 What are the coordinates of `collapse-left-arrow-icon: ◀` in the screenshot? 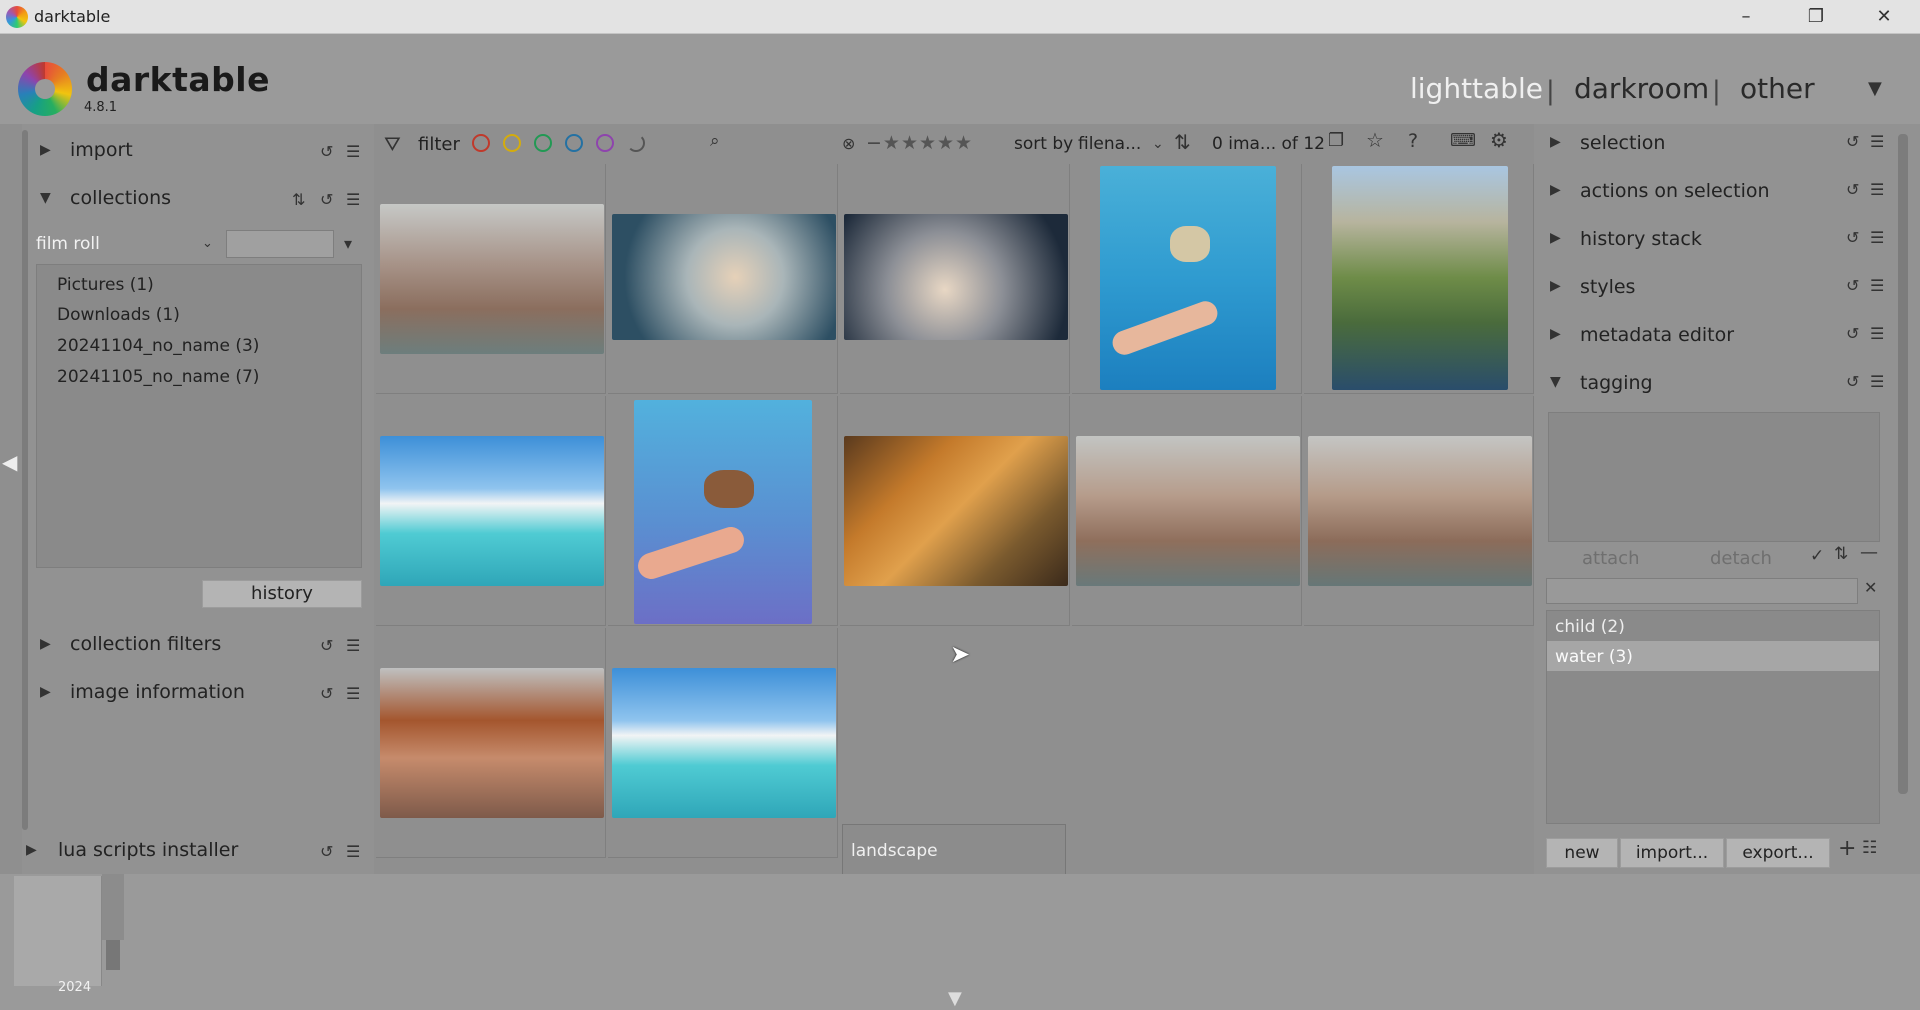 It's located at (9, 462).